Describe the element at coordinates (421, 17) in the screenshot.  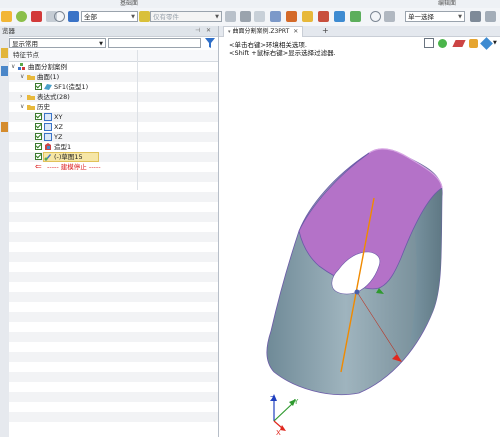
I see `selection-mode-value: 单一选择` at that location.